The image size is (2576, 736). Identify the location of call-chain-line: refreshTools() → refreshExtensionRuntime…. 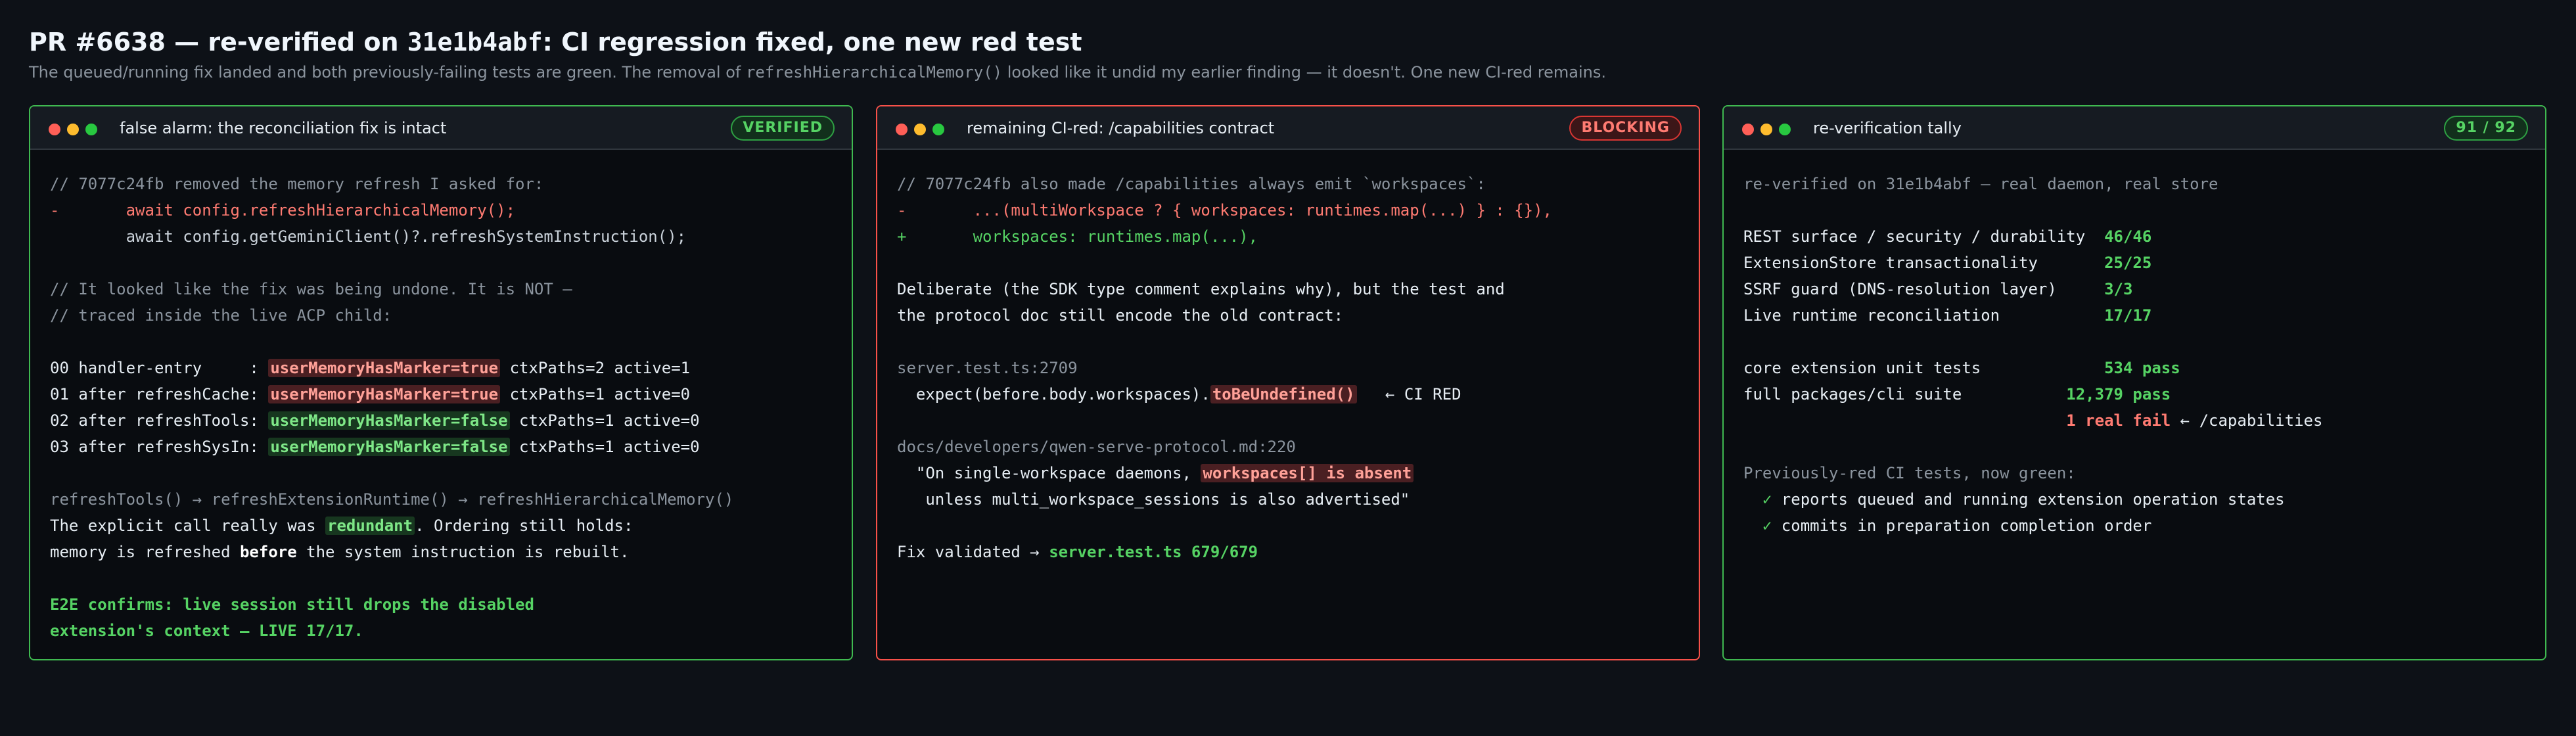
(392, 500).